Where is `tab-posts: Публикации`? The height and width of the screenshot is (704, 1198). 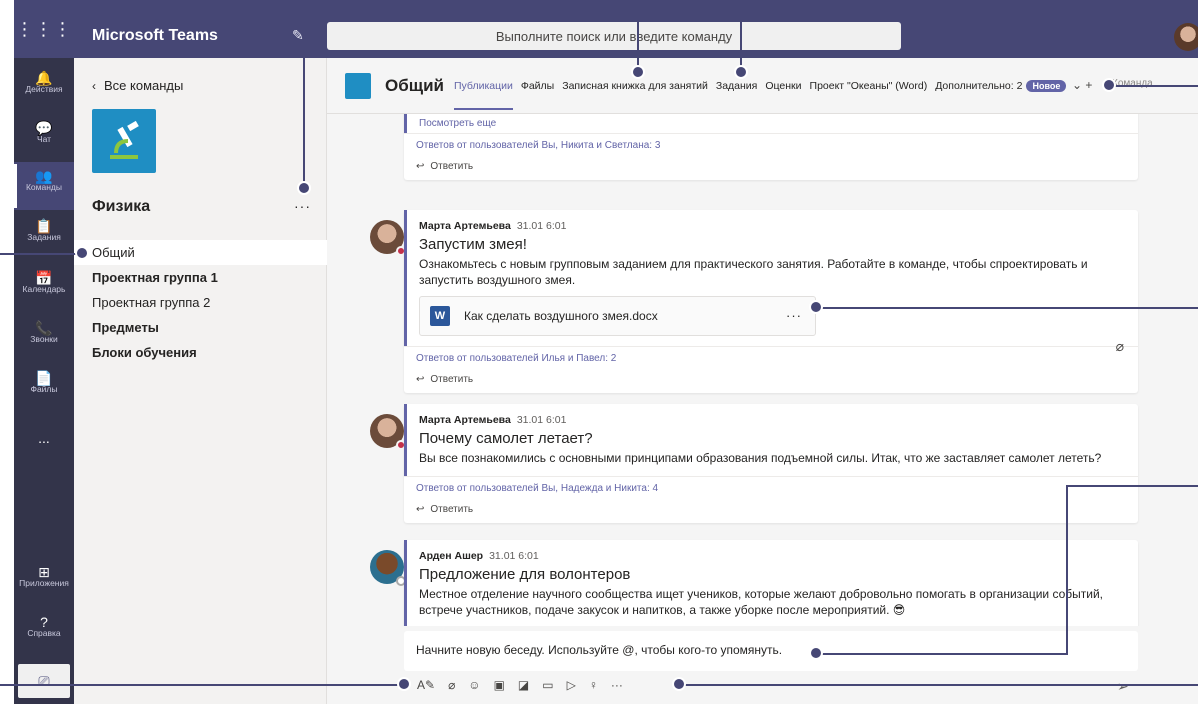 tab-posts: Публикации is located at coordinates (483, 95).